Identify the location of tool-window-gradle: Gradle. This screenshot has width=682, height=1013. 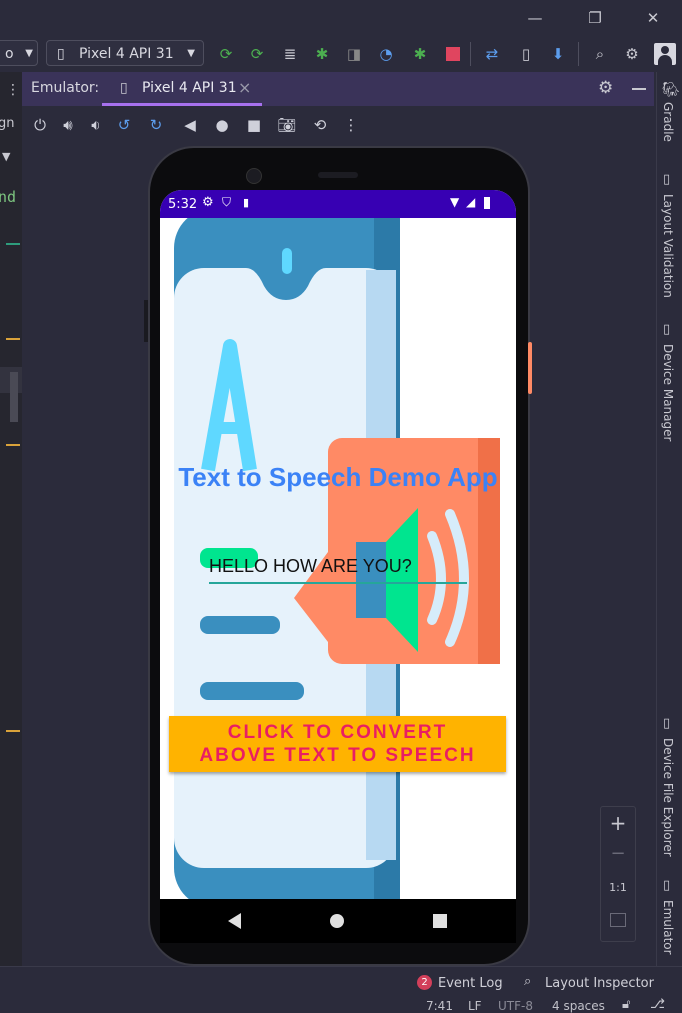
(668, 122).